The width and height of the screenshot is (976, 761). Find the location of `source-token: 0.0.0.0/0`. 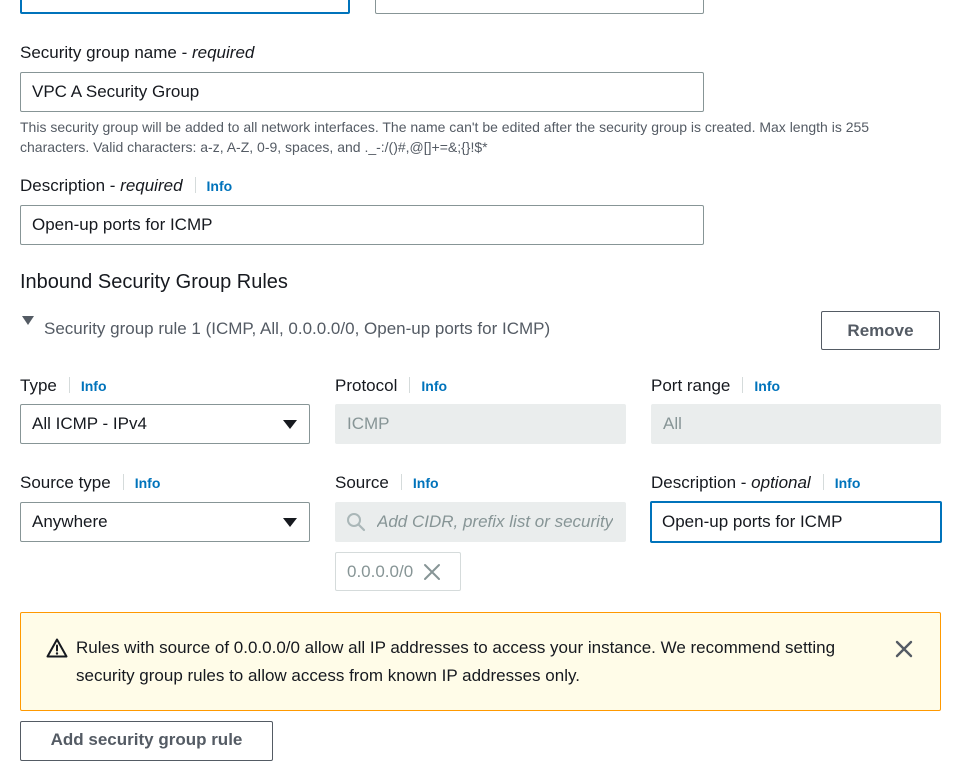

source-token: 0.0.0.0/0 is located at coordinates (398, 571).